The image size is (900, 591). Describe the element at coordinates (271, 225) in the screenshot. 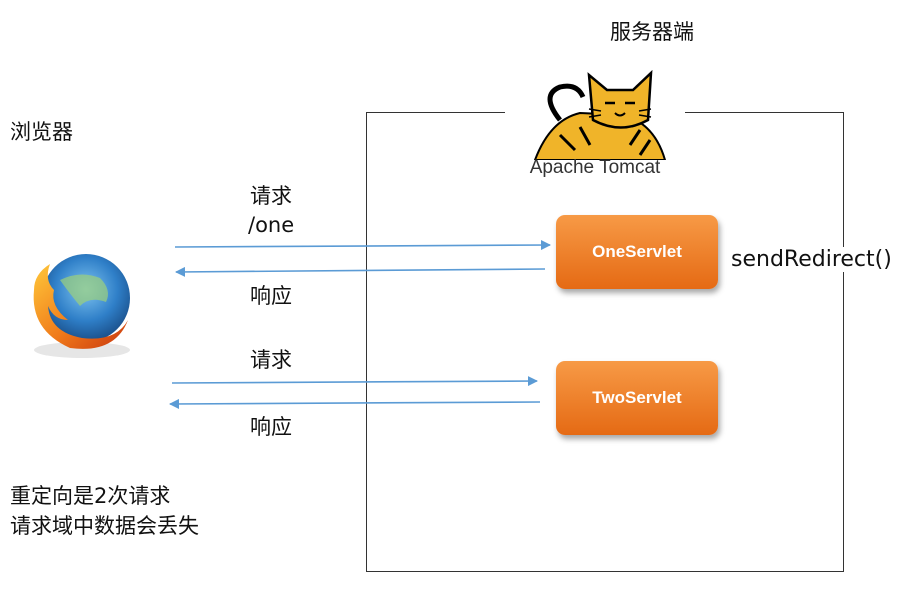

I see `request1-path: /one` at that location.